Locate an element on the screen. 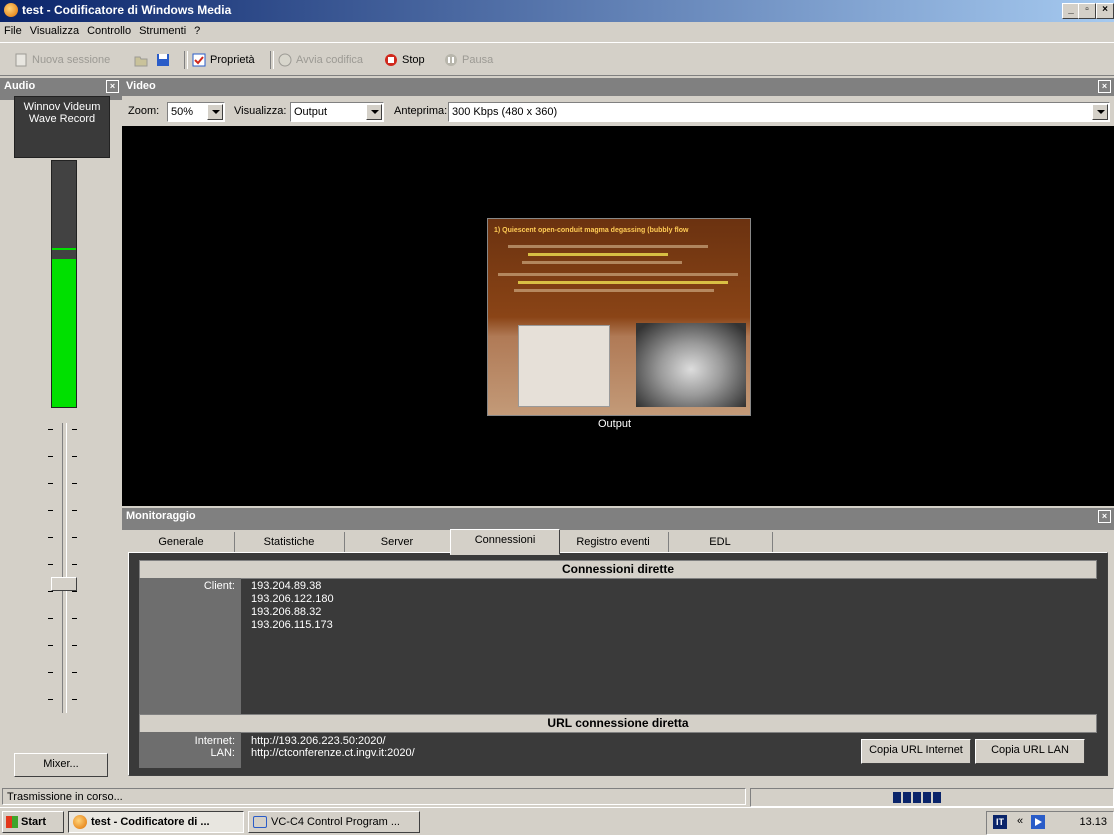 The image size is (1114, 835). view-label: Visualizza: is located at coordinates (260, 111).